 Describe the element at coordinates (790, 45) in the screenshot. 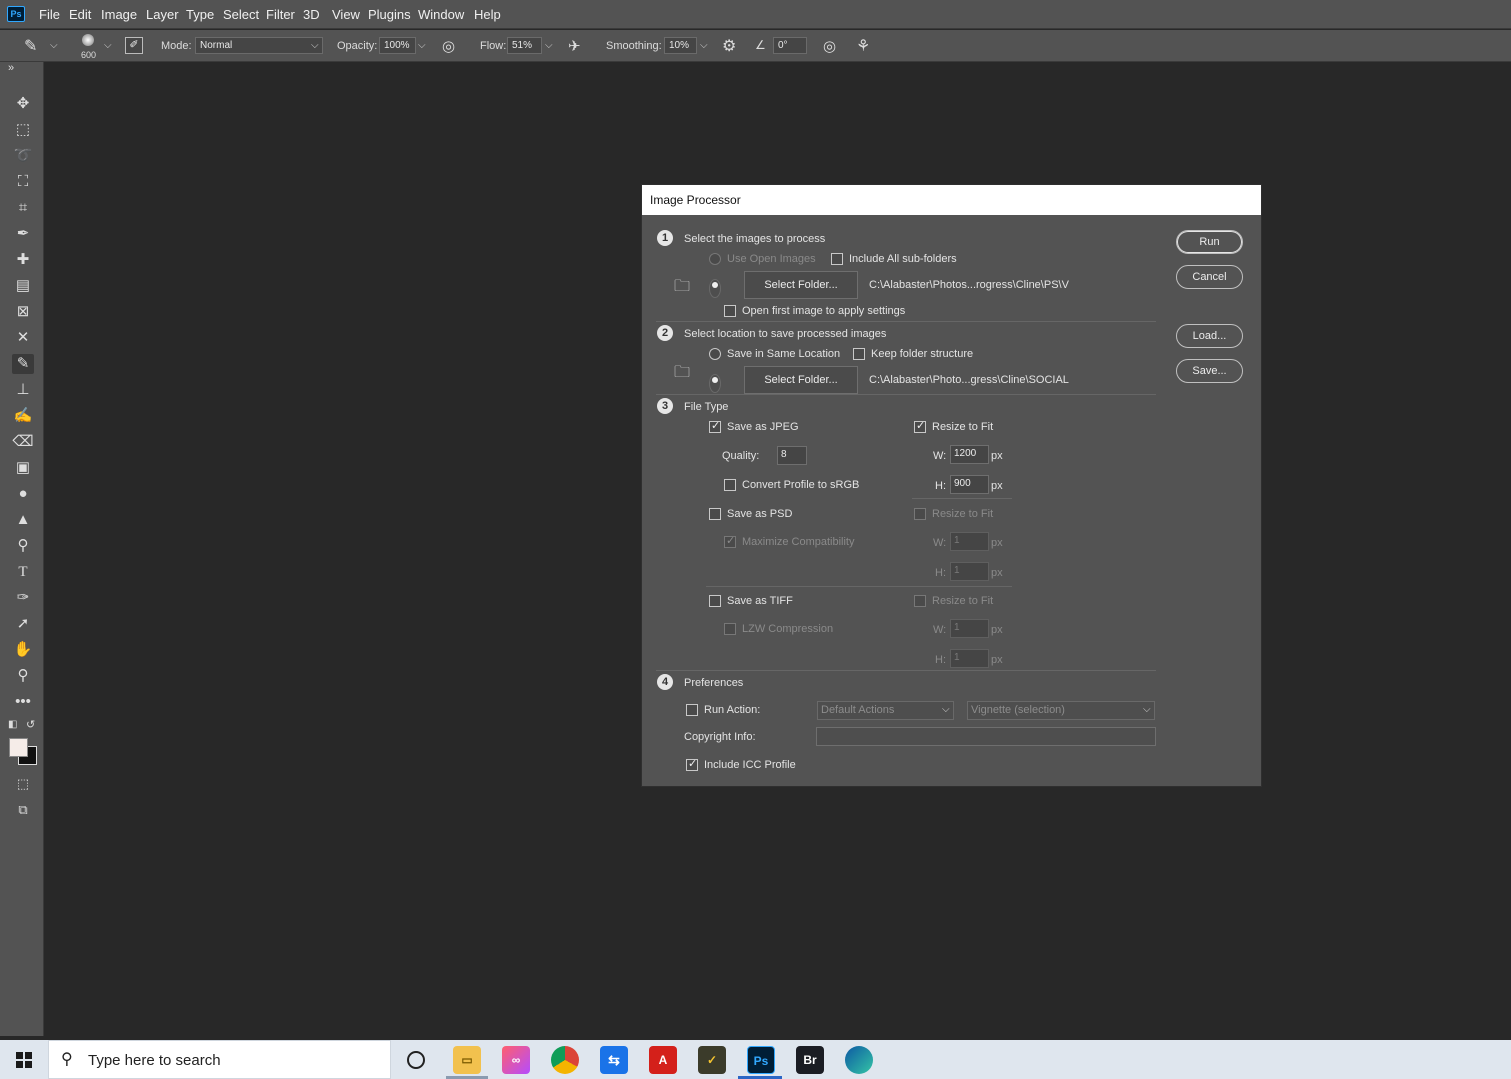

I see `angle-input: 0°` at that location.